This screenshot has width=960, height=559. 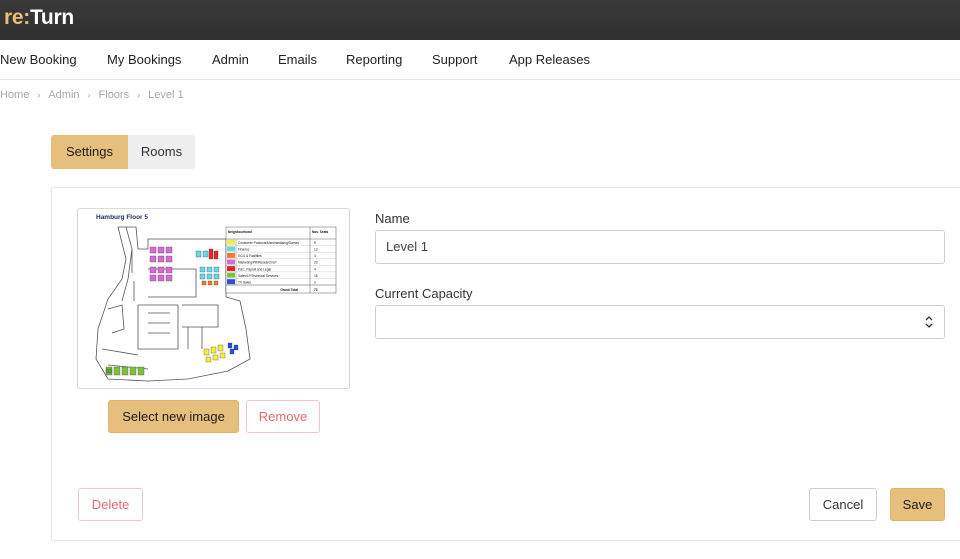 What do you see at coordinates (480, 20) in the screenshot?
I see `top-bar: re:Turn` at bounding box center [480, 20].